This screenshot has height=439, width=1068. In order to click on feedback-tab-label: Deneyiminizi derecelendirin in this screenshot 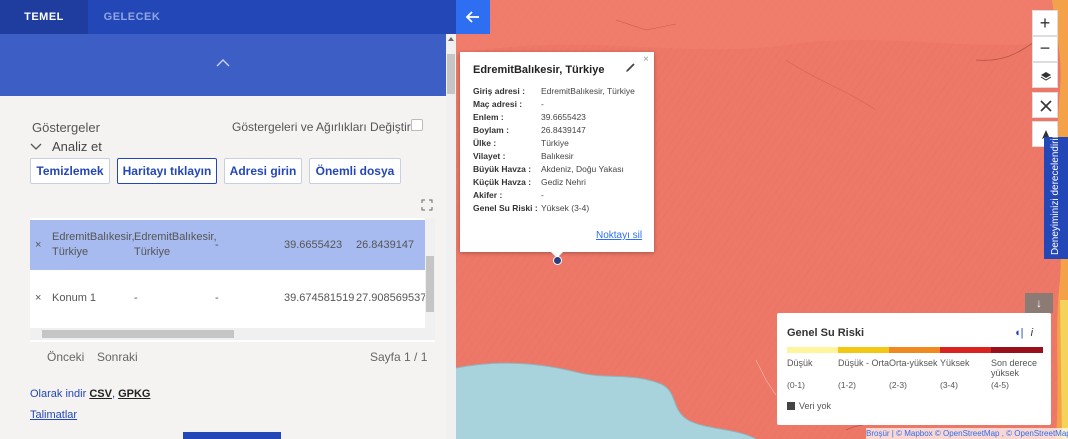, I will do `click(1055, 193)`.